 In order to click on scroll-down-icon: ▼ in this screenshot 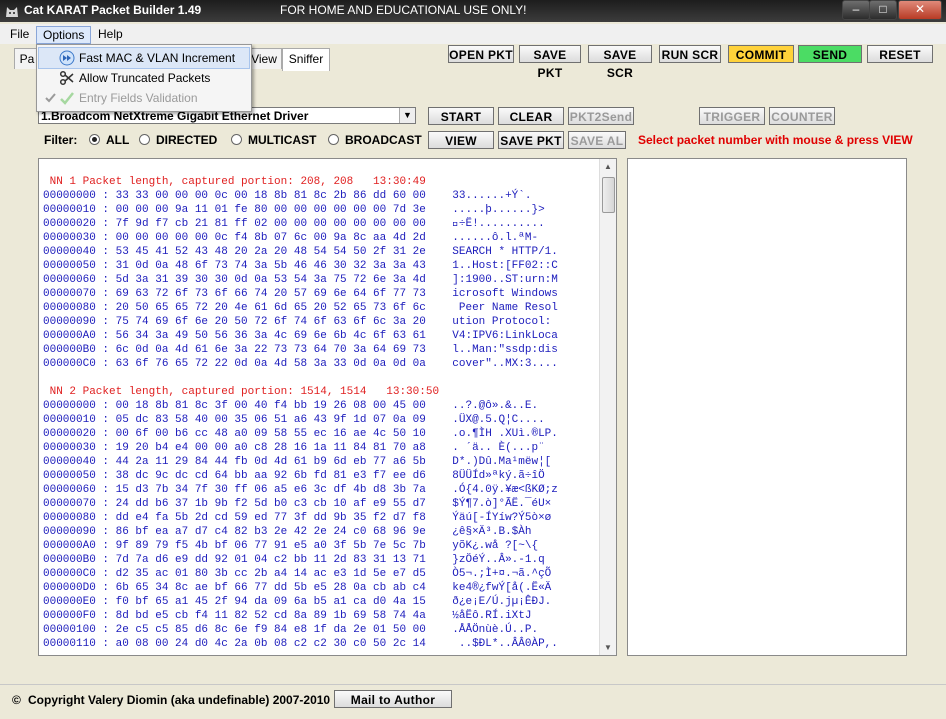, I will do `click(608, 647)`.